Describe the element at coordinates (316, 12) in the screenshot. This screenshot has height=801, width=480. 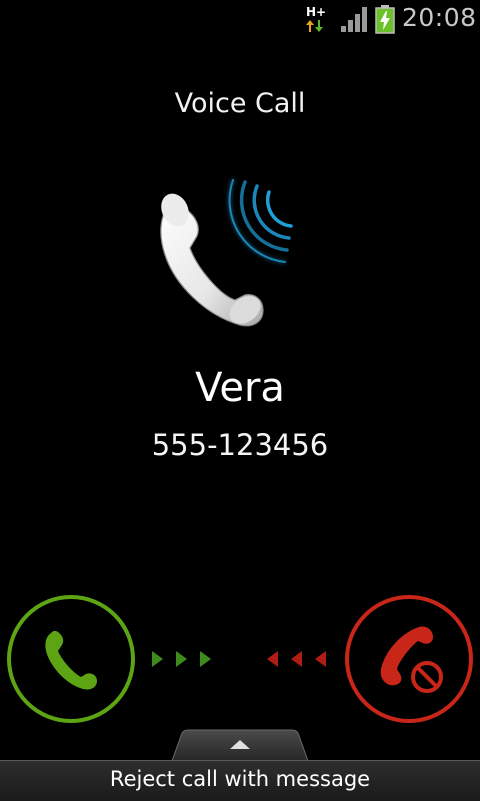
I see `network-type-label: H+` at that location.